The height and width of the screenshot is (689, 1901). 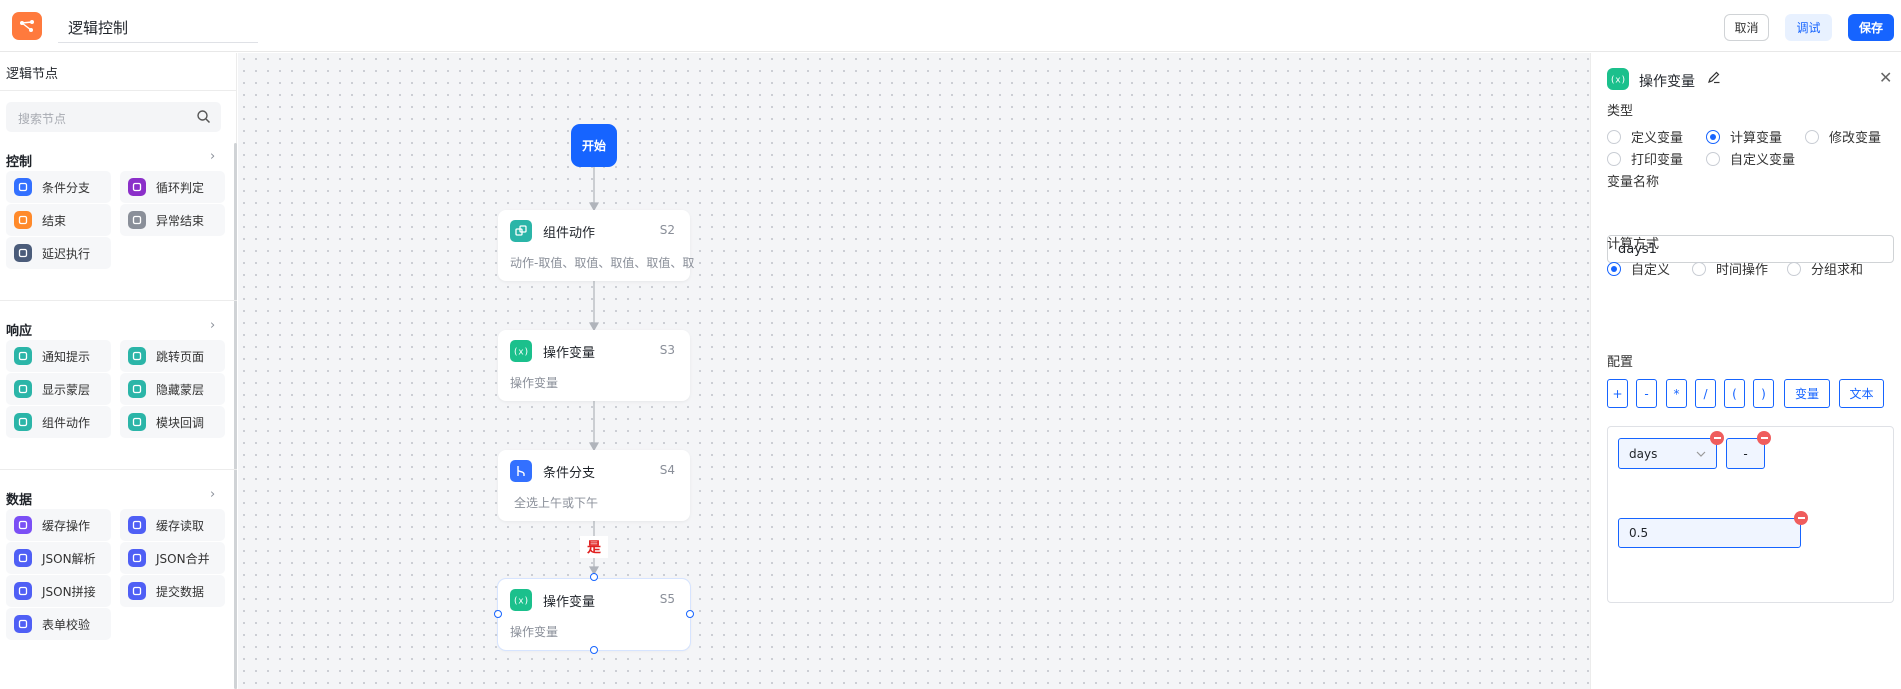 I want to click on edit-icon, so click(x=1714, y=77).